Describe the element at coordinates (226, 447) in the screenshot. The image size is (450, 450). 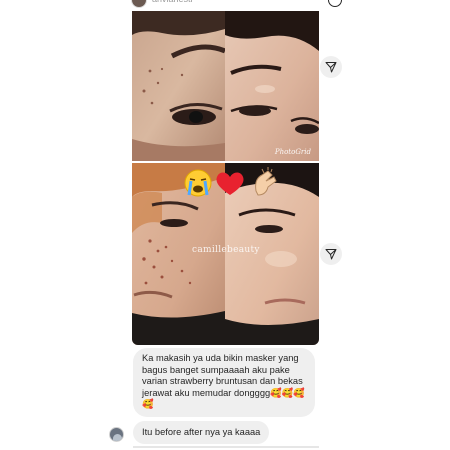
I see `next-message-edge` at that location.